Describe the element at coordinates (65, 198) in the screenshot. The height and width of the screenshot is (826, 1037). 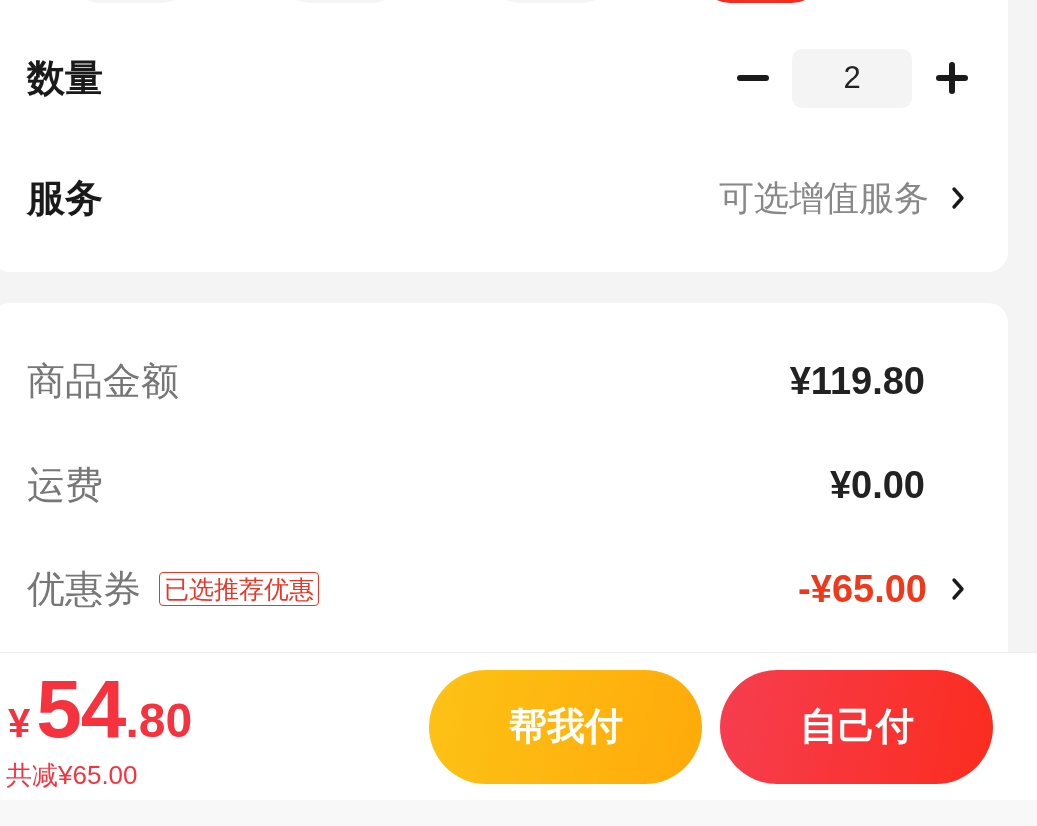
I see `service-label: 服务` at that location.